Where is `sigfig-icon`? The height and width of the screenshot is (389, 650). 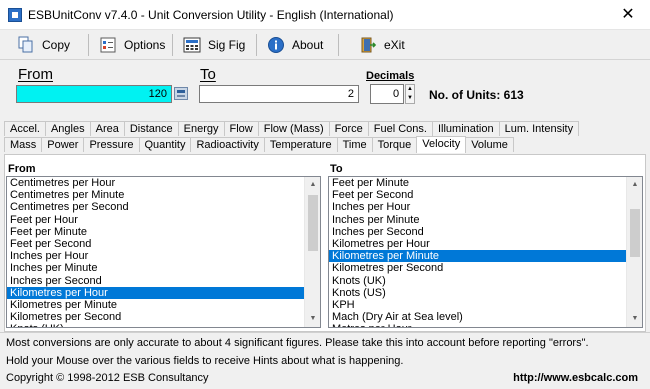 sigfig-icon is located at coordinates (192, 45).